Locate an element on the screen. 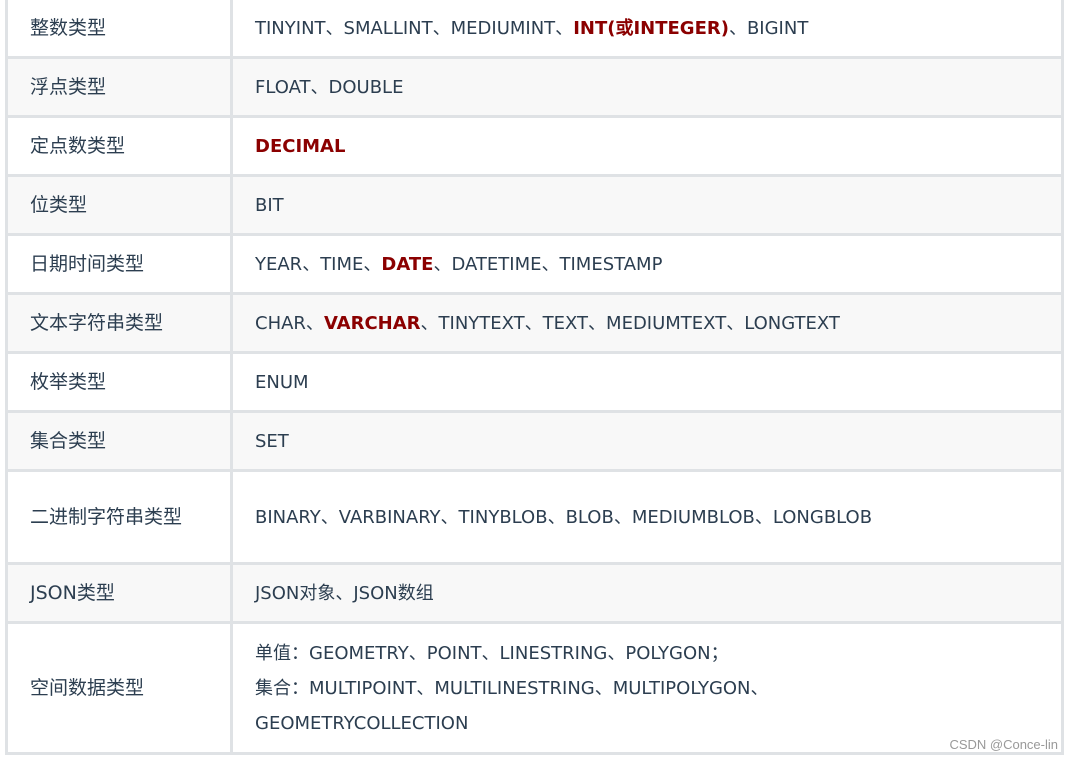 This screenshot has width=1072, height=759. highlighted-type: VARCHAR is located at coordinates (372, 323).